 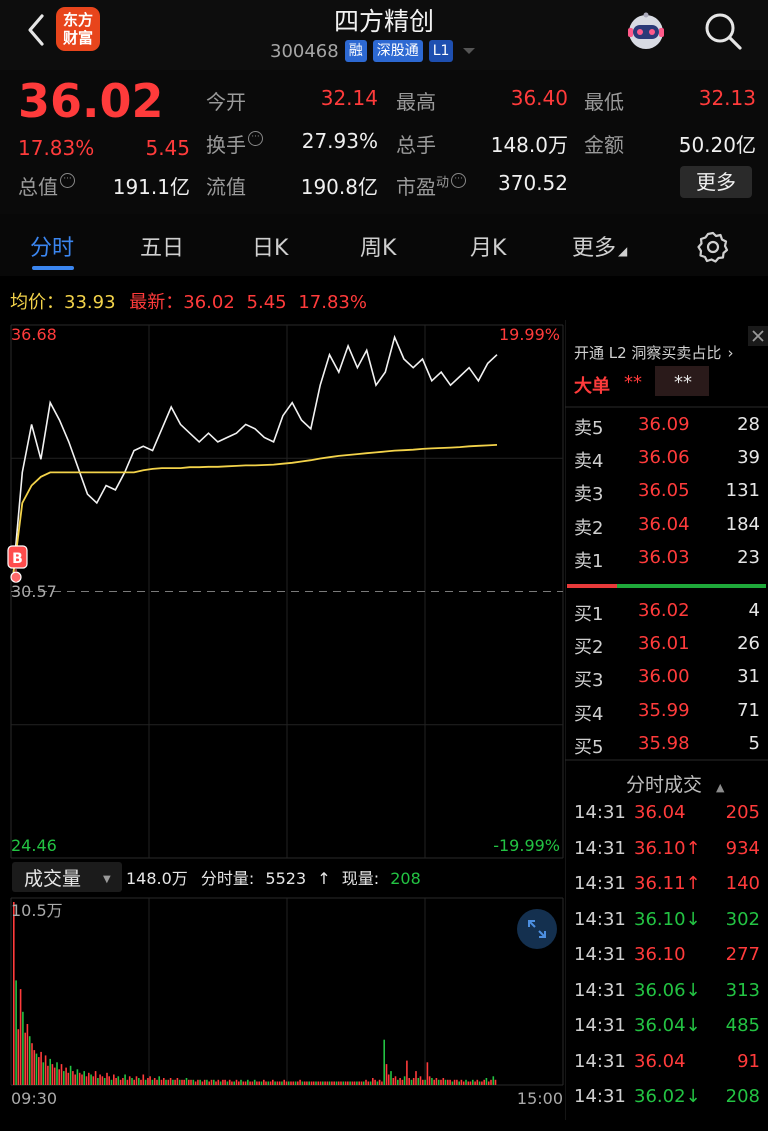 I want to click on search-icon, so click(x=723, y=31).